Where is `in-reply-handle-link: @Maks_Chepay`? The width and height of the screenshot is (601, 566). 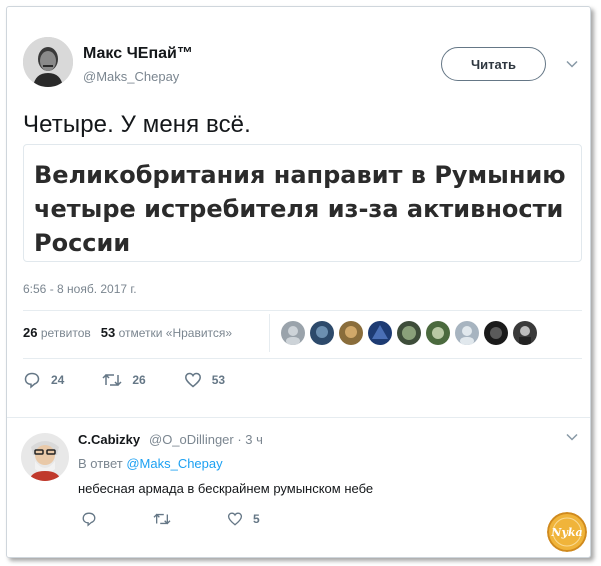
in-reply-handle-link: @Maks_Chepay is located at coordinates (174, 463).